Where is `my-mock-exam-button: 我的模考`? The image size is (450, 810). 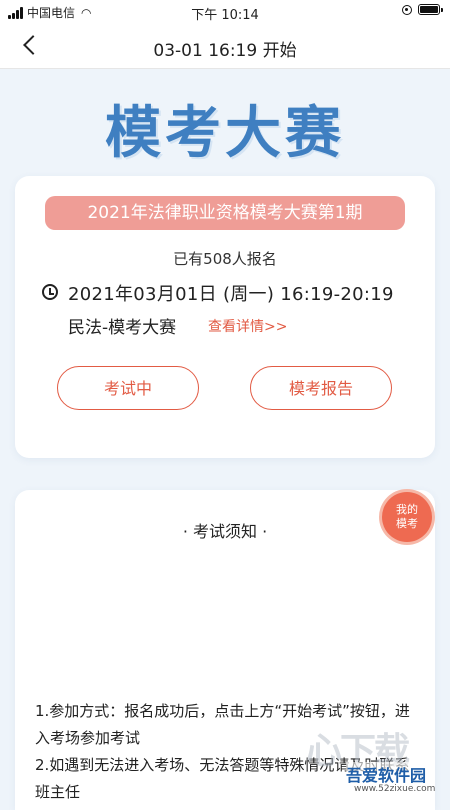 my-mock-exam-button: 我的模考 is located at coordinates (407, 517).